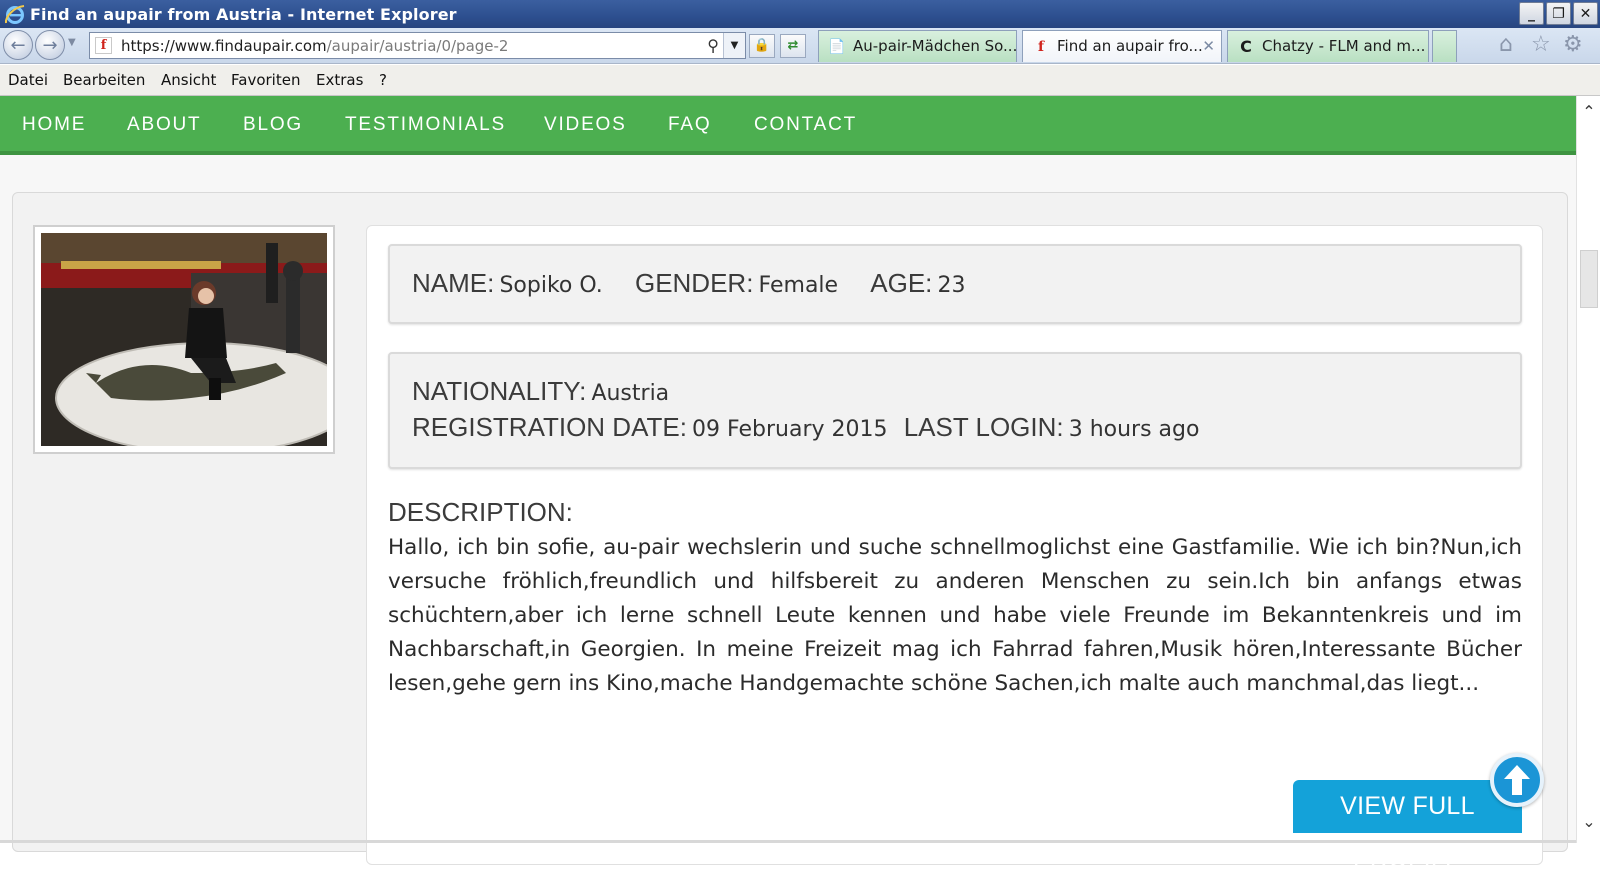 Image resolution: width=1600 pixels, height=886 pixels. I want to click on back-button: ←, so click(18, 45).